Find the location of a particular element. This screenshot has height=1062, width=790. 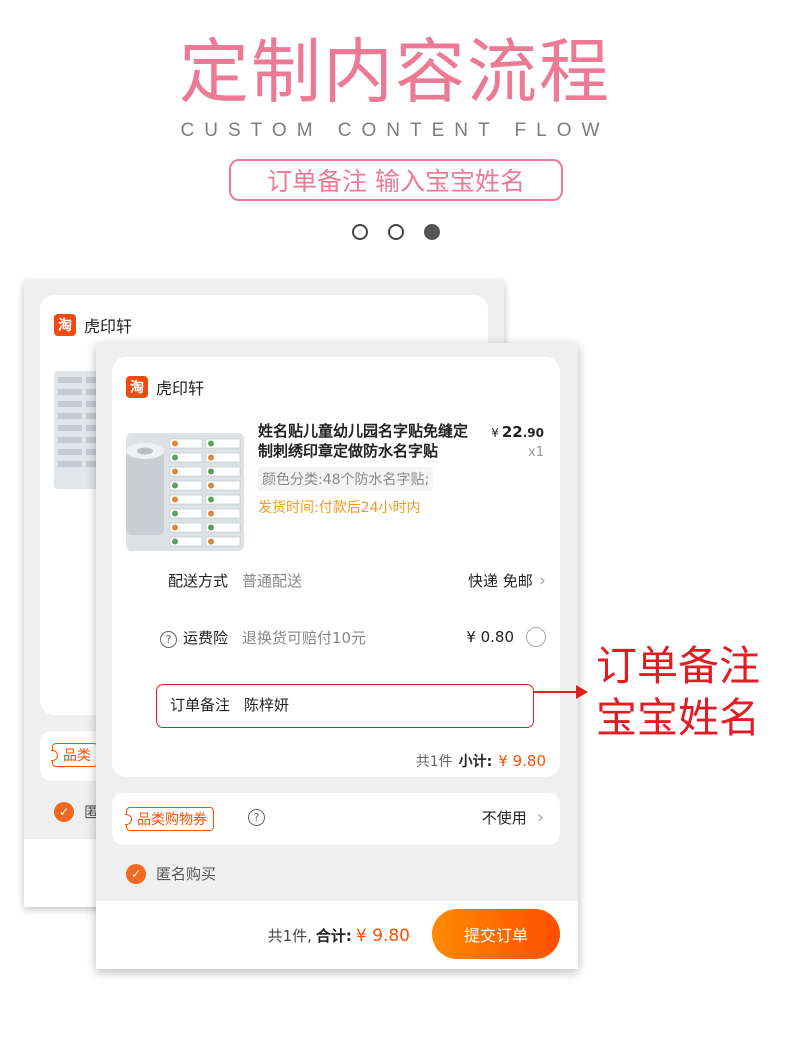

subtotal-amount: ¥ 9.80 is located at coordinates (522, 761).